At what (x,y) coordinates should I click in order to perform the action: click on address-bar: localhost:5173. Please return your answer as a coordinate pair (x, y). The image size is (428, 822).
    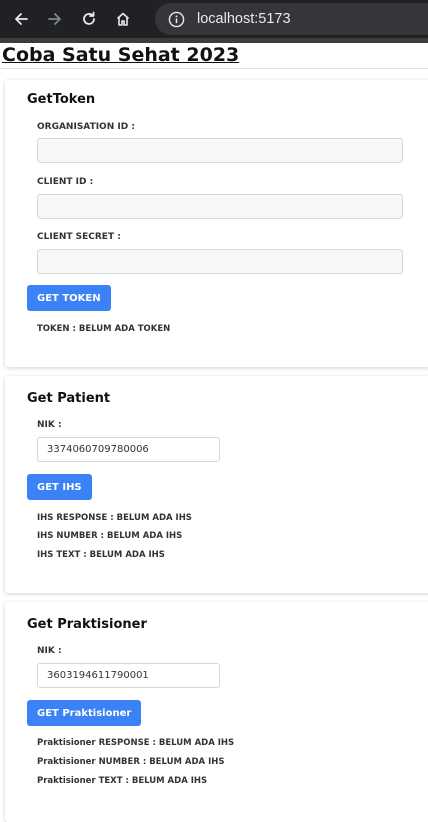
    Looking at the image, I should click on (291, 19).